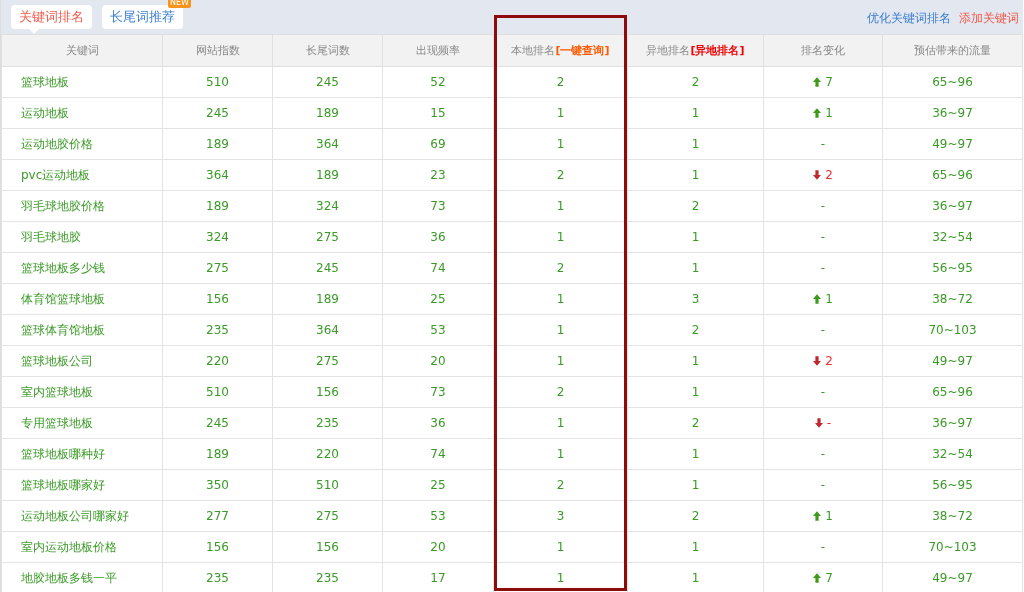 Image resolution: width=1024 pixels, height=592 pixels. I want to click on table-cell: 3, so click(695, 299).